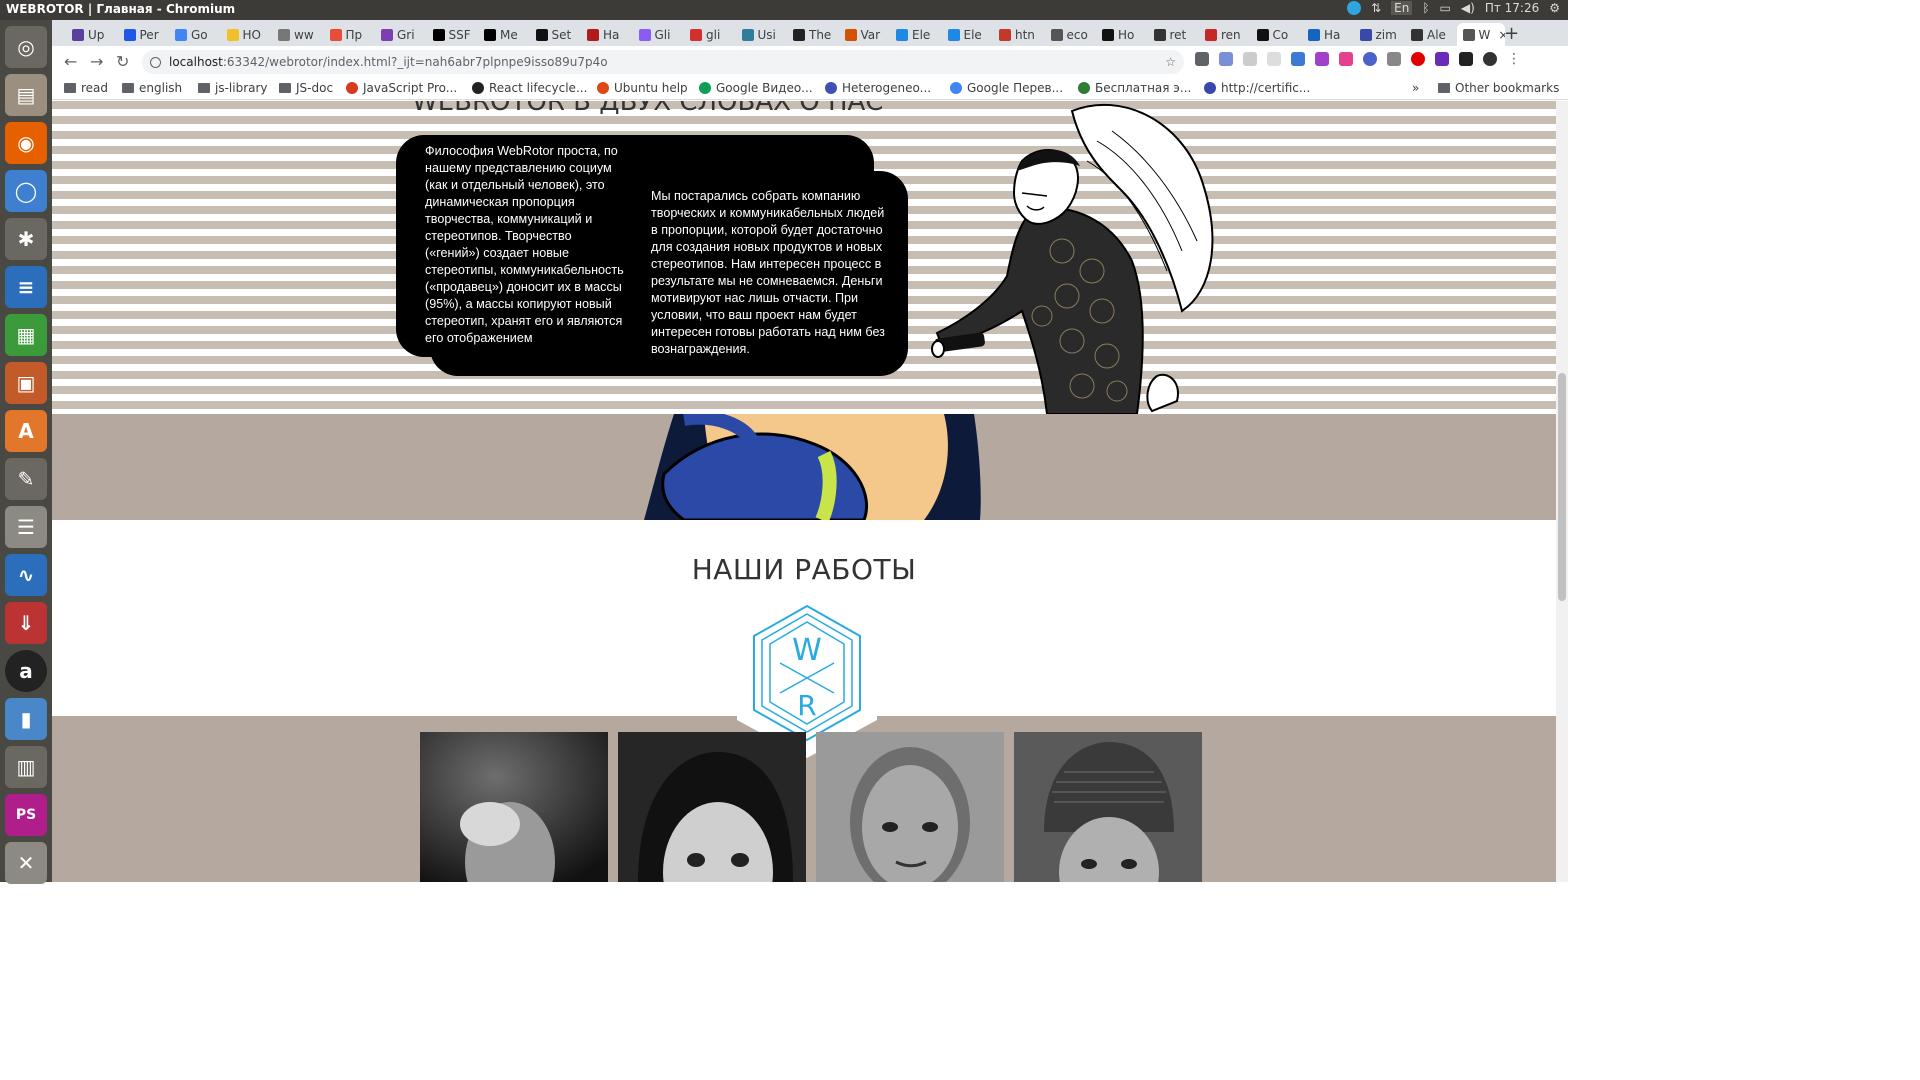  What do you see at coordinates (349, 34) in the screenshot?
I see `tab: Пр` at bounding box center [349, 34].